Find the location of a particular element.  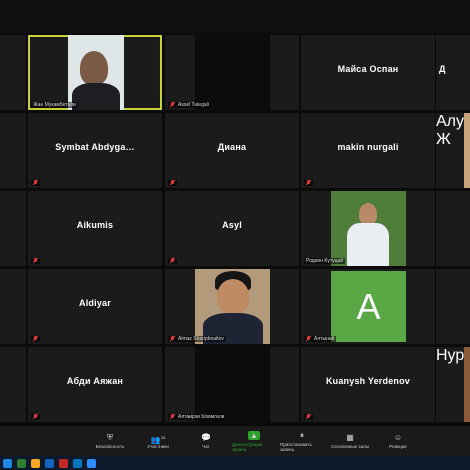

chat-button: 💬 Чат is located at coordinates (206, 441).